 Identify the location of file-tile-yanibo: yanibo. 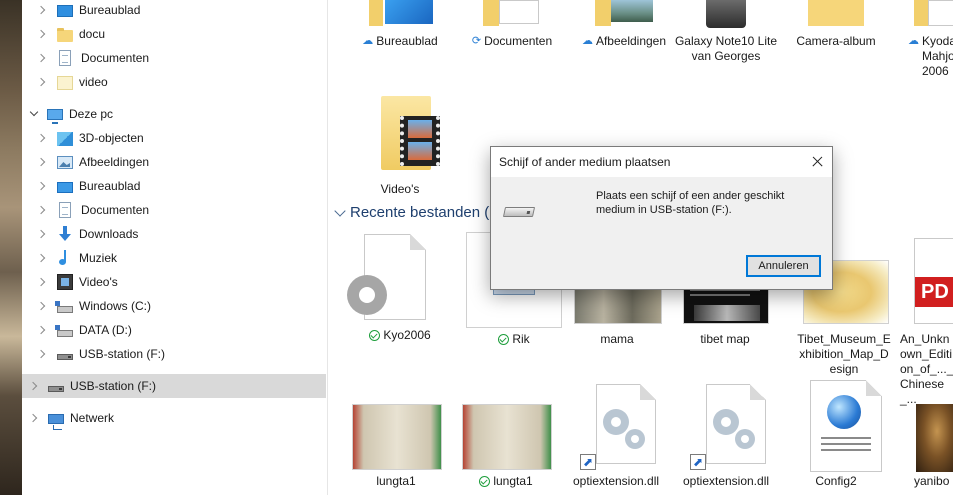
(925, 434).